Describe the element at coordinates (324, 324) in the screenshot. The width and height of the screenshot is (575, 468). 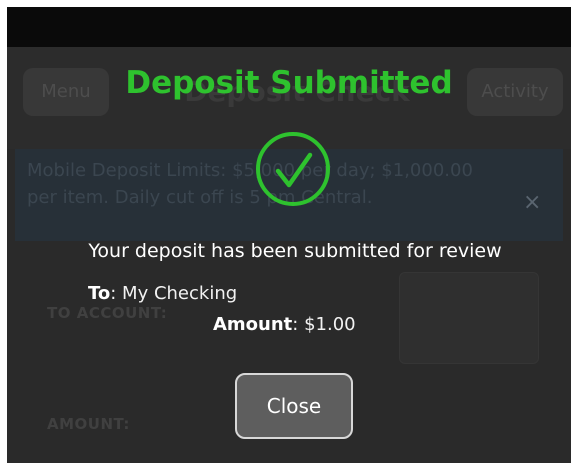
I see `amount-value: : $1.00` at that location.